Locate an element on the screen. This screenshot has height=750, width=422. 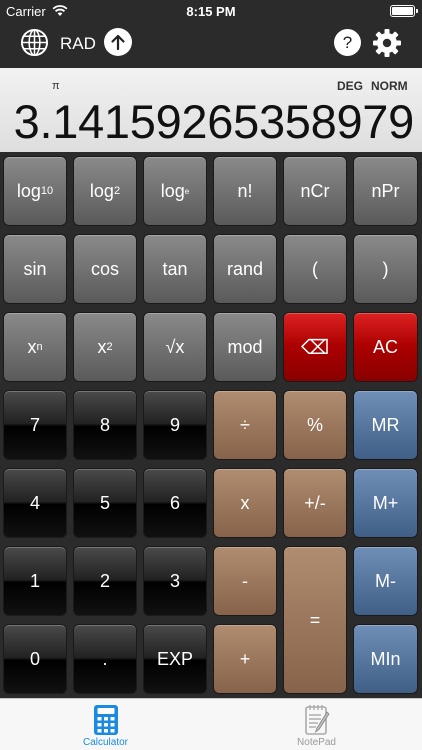
clock-time: 8:15 PM is located at coordinates (211, 11).